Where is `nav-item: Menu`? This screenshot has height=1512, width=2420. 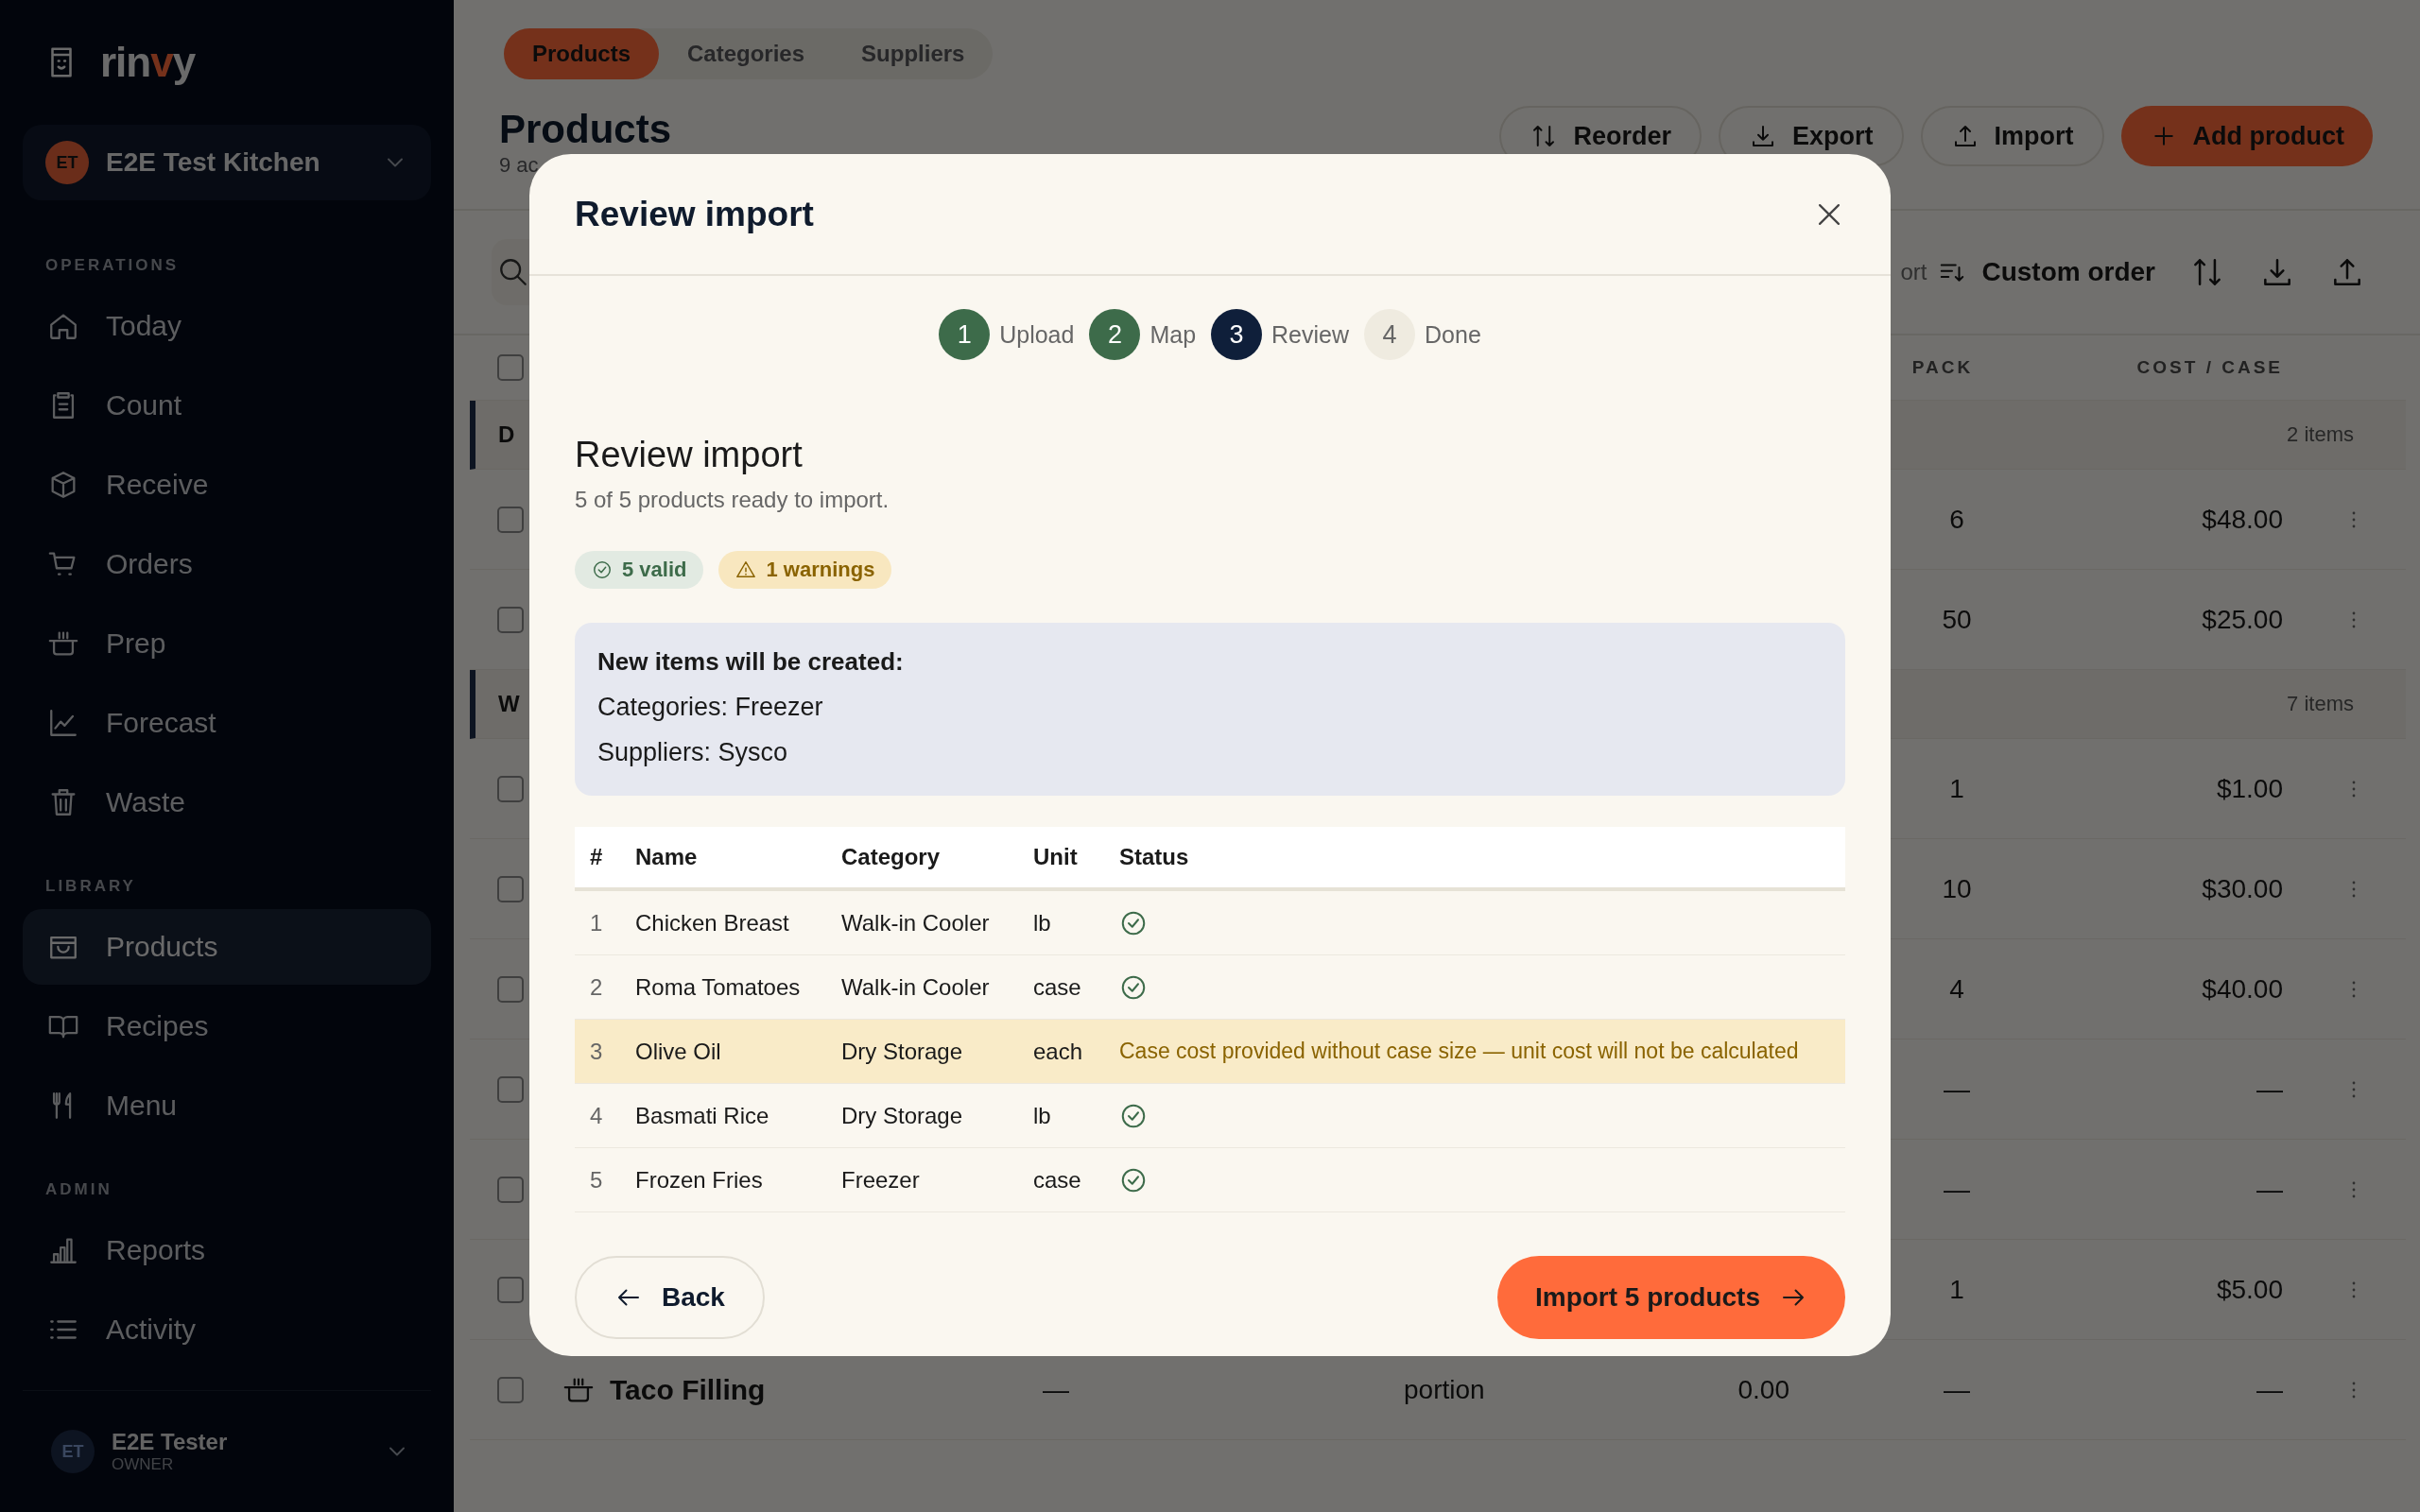
nav-item: Menu is located at coordinates (227, 1105).